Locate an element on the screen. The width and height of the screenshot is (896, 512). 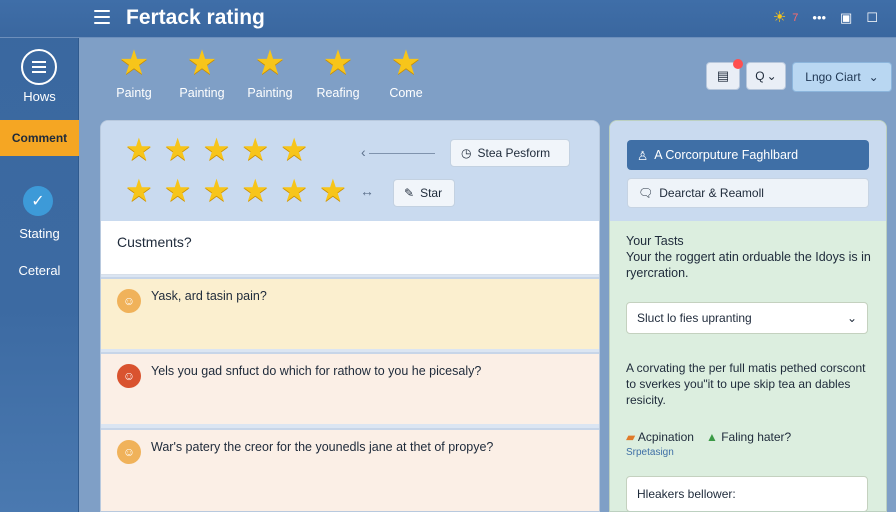
hamburger-menu-icon is located at coordinates (102, 17).